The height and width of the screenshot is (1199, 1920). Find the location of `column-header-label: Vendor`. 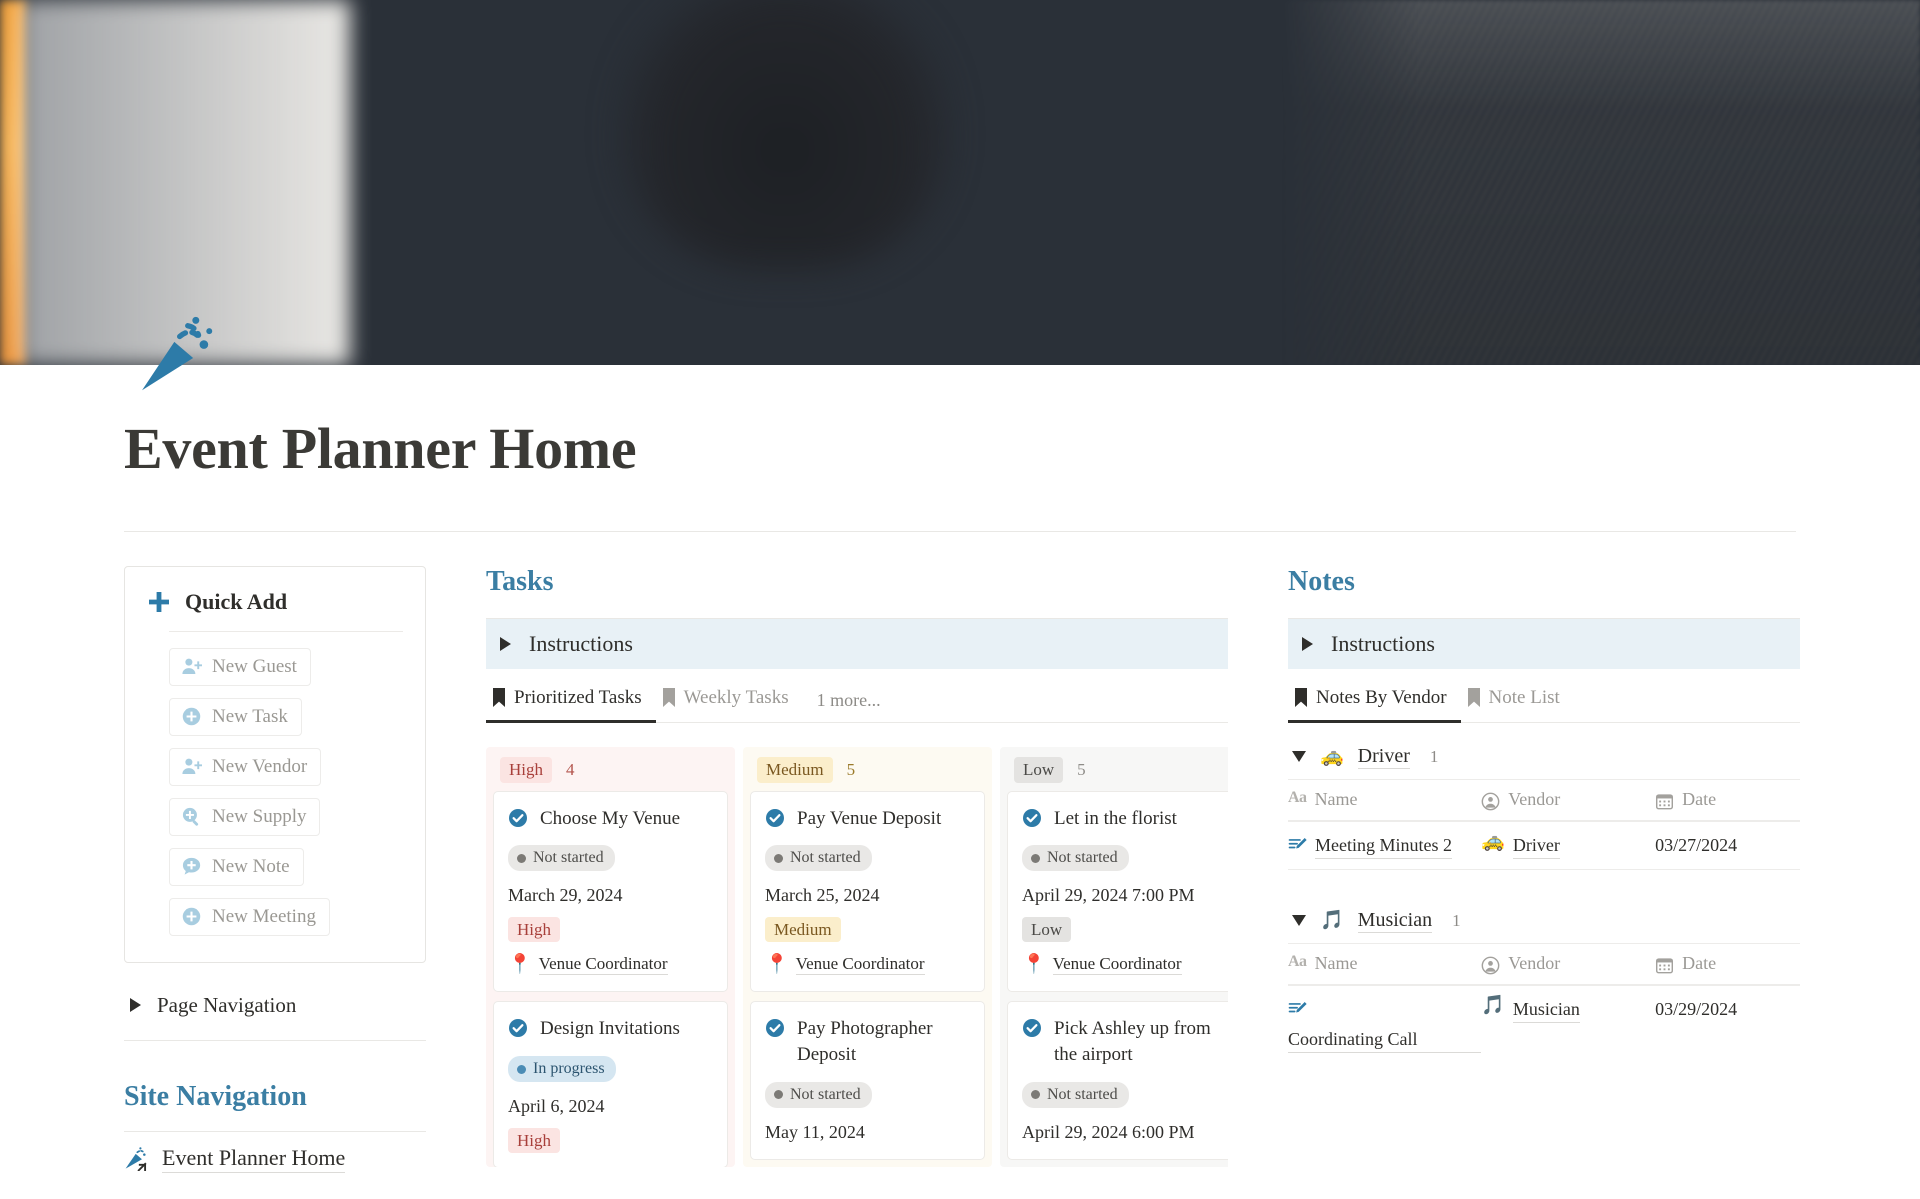

column-header-label: Vendor is located at coordinates (1534, 962).